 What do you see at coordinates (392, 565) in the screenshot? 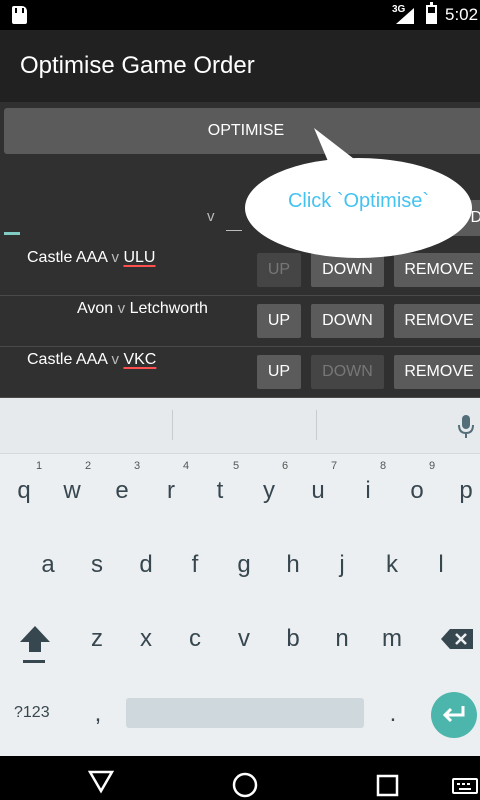
I see `key-k: k` at bounding box center [392, 565].